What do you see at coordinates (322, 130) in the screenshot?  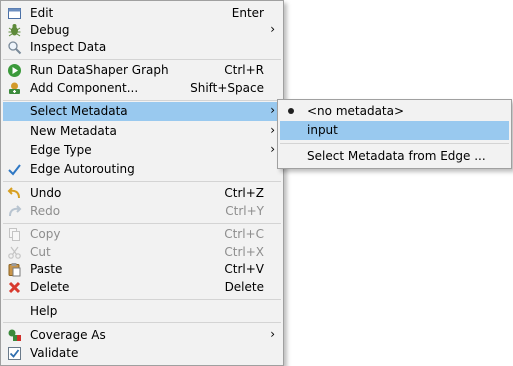 I see `submenu-item-label: input` at bounding box center [322, 130].